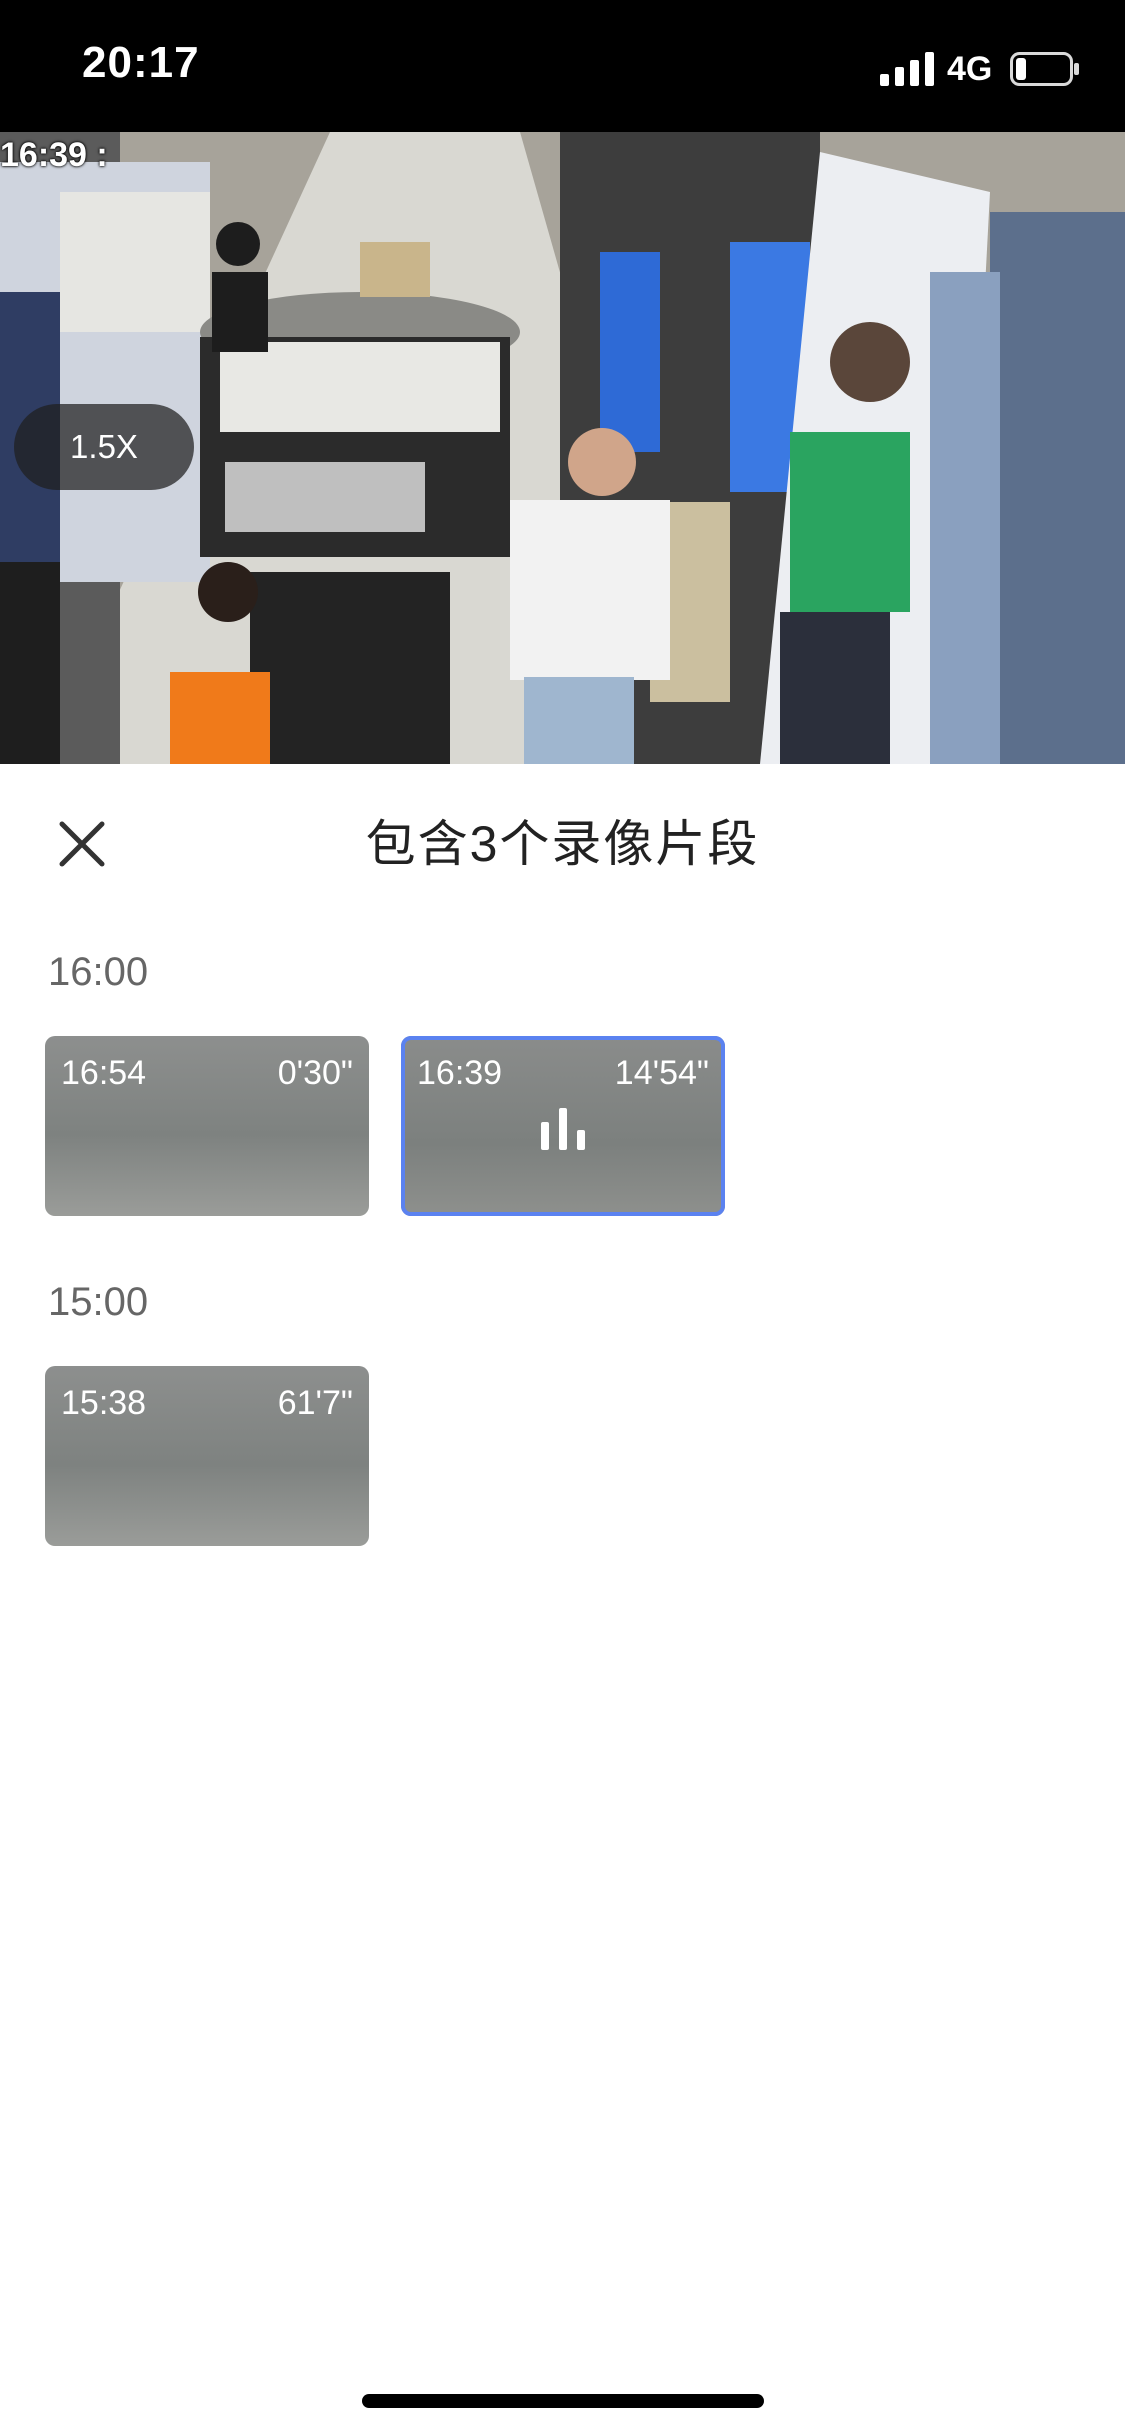 This screenshot has width=1125, height=2436. What do you see at coordinates (141, 62) in the screenshot?
I see `status-time: 20:17` at bounding box center [141, 62].